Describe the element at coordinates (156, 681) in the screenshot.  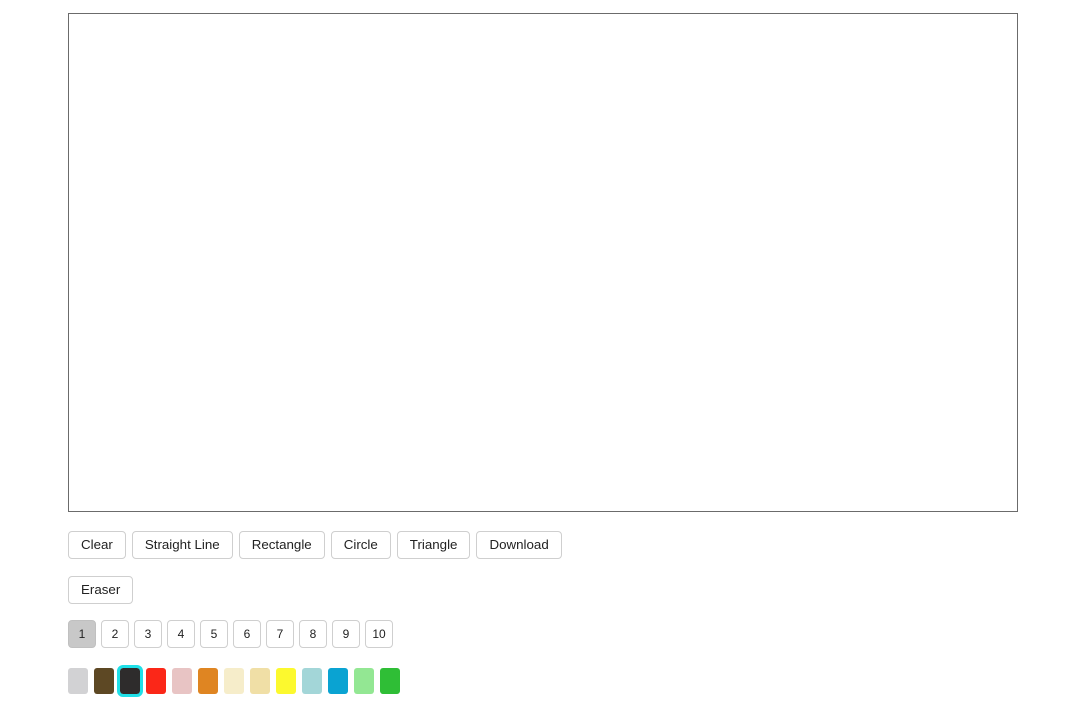
I see `color-swatch-red` at that location.